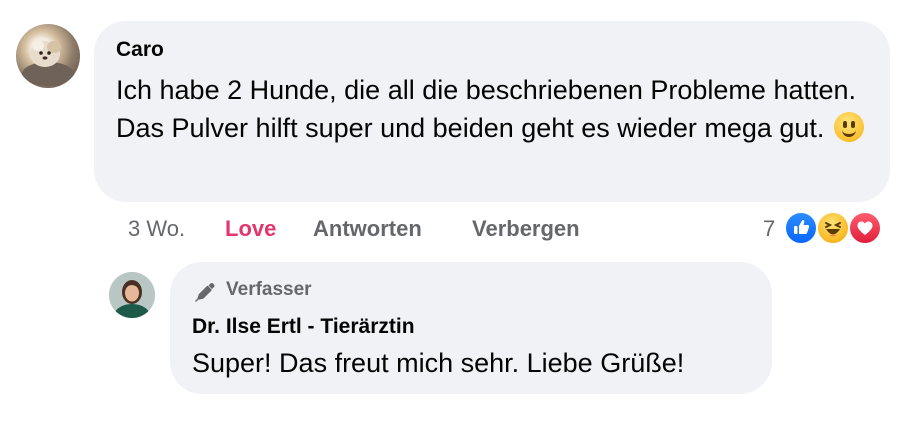 This screenshot has height=440, width=916. What do you see at coordinates (526, 229) in the screenshot?
I see `hide-button: Verbergen` at bounding box center [526, 229].